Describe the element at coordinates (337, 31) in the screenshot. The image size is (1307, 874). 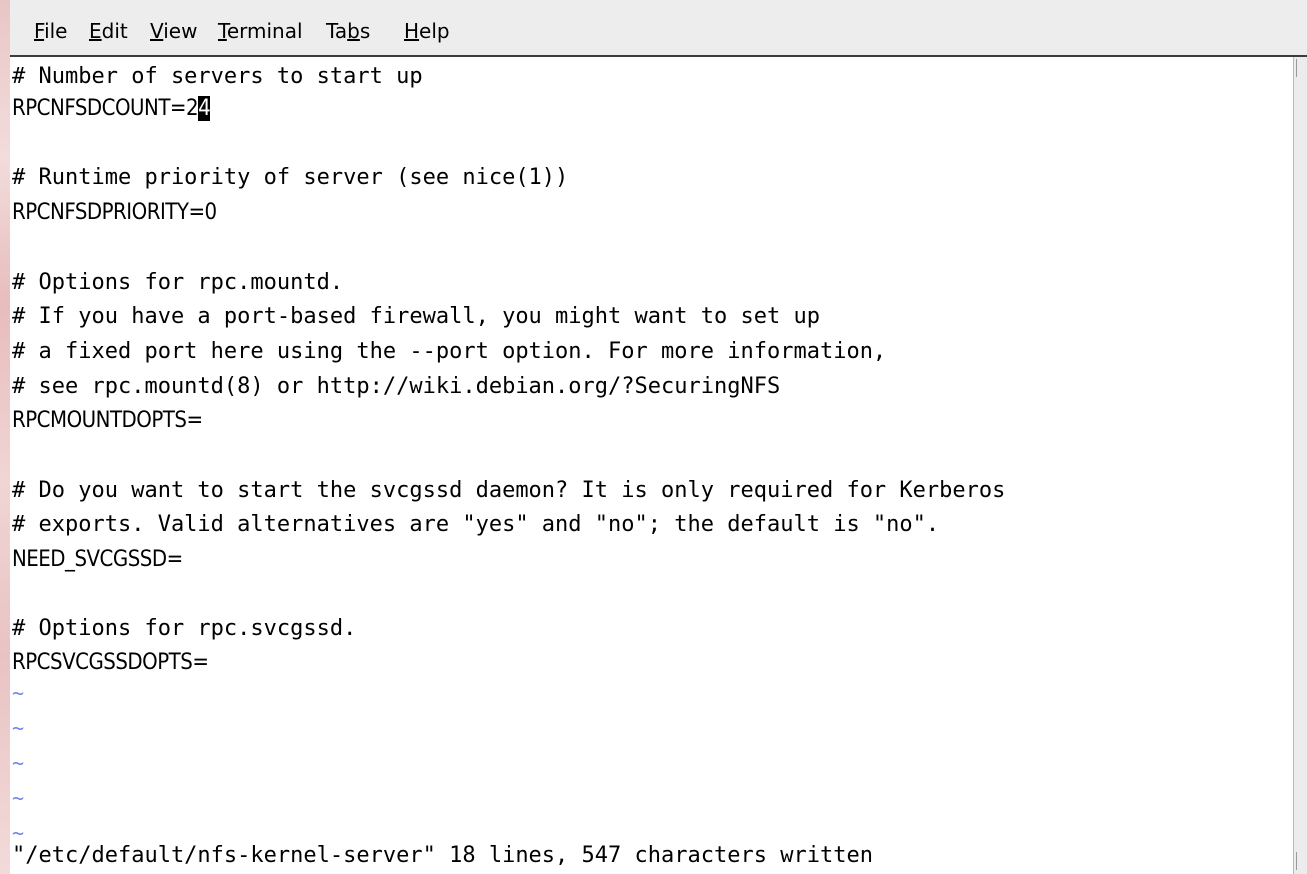
I see `menu-tabs-label-start: Ta` at that location.